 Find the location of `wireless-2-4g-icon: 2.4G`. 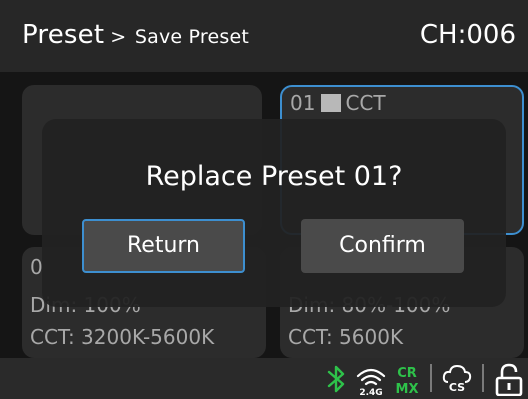

wireless-2-4g-icon: 2.4G is located at coordinates (371, 382).